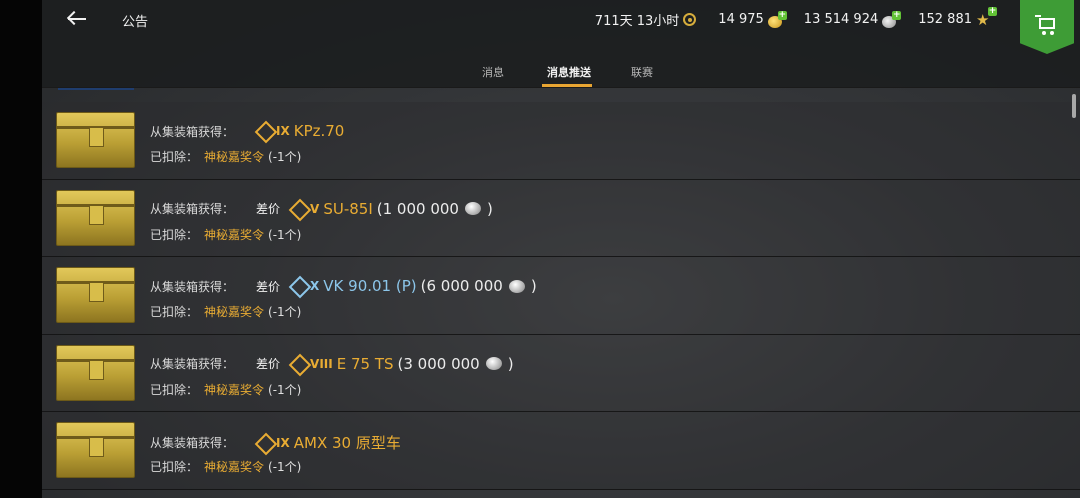 The width and height of the screenshot is (1080, 498). Describe the element at coordinates (561, 87) in the screenshot. I see `header-divider` at that location.